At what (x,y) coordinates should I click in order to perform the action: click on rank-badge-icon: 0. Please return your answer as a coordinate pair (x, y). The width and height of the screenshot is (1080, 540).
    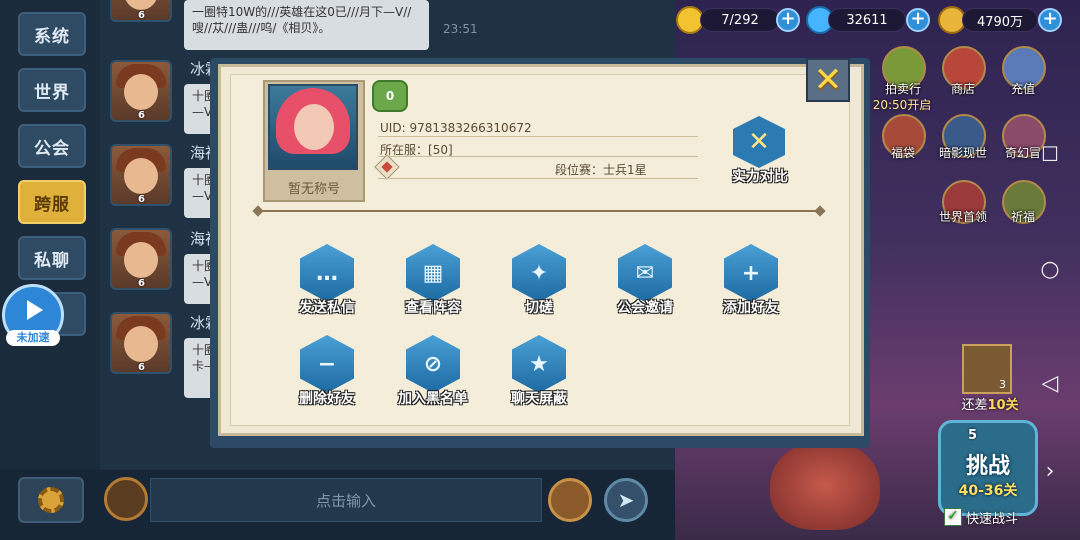
    Looking at the image, I should click on (390, 96).